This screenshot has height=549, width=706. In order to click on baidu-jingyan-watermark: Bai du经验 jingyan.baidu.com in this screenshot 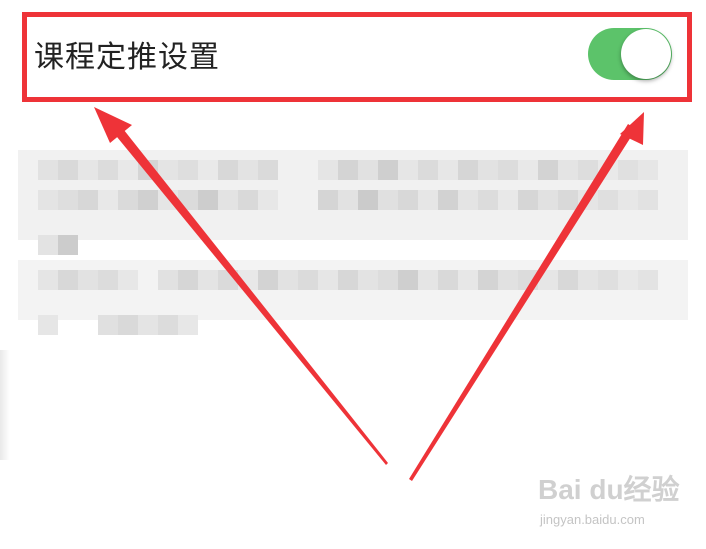, I will do `click(613, 504)`.